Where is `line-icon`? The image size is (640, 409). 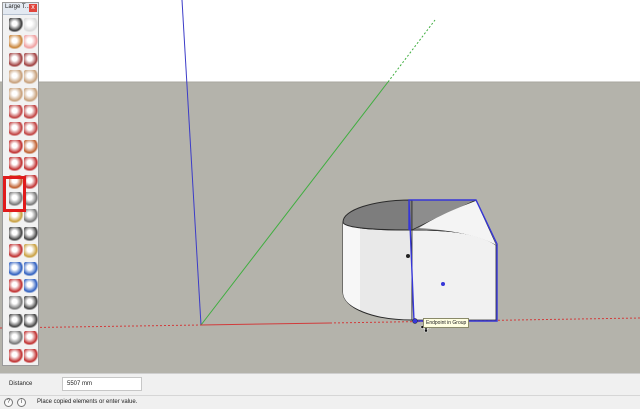
line-icon is located at coordinates (16, 59).